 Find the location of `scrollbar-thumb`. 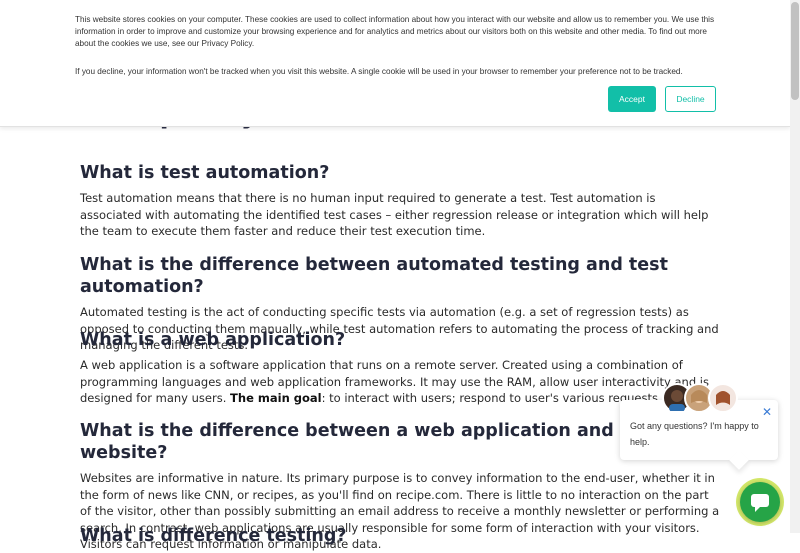

scrollbar-thumb is located at coordinates (795, 51).